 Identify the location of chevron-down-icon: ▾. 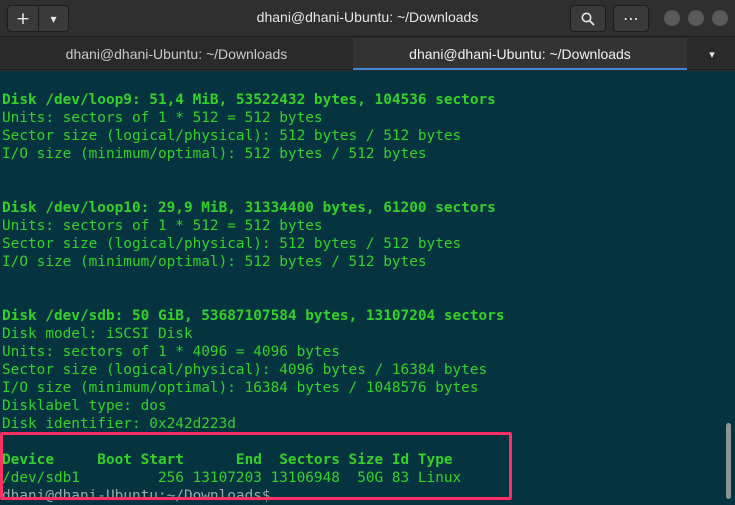
(712, 54).